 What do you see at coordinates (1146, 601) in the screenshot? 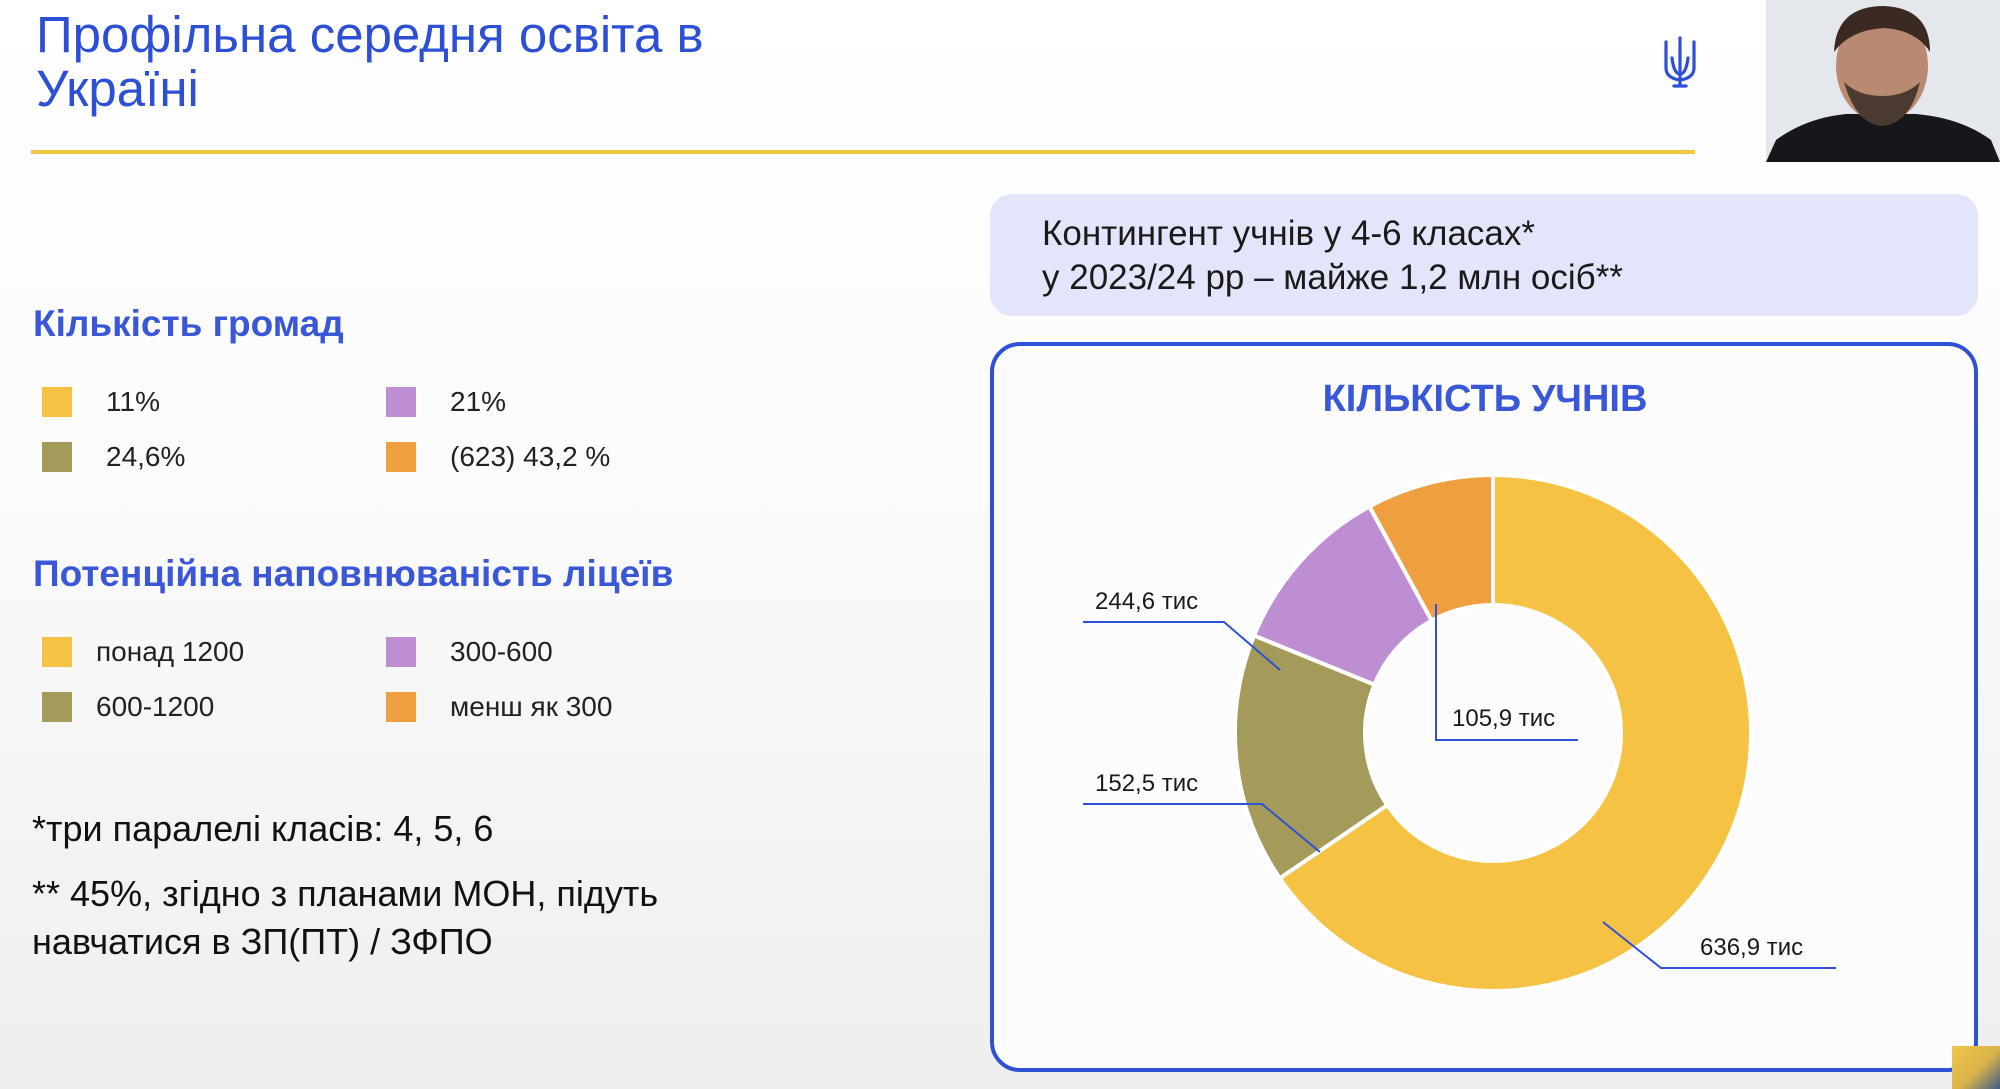
I see `slice-value-label: 244,6 тис` at bounding box center [1146, 601].